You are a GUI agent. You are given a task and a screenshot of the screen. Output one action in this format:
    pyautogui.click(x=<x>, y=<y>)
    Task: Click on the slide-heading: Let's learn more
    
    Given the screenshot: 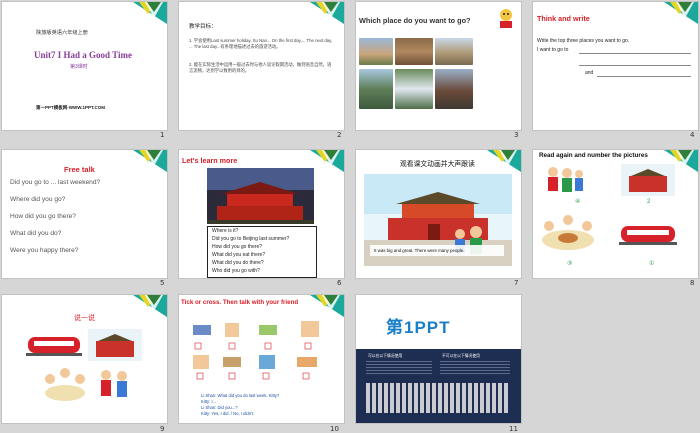 What is the action you would take?
    pyautogui.click(x=210, y=160)
    